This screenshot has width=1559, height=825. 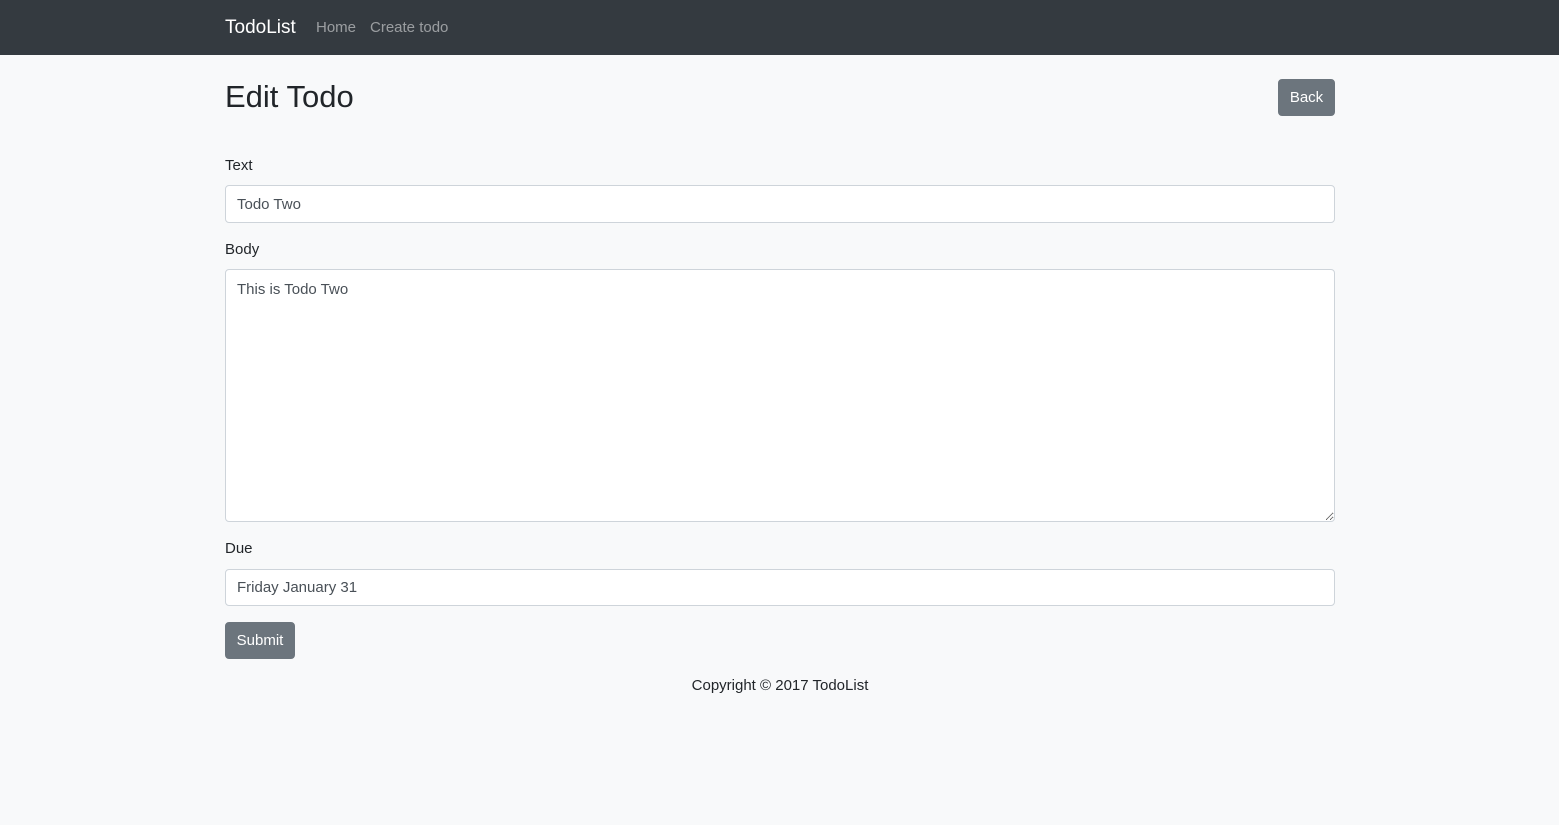 What do you see at coordinates (239, 548) in the screenshot?
I see `due-field-label: Due` at bounding box center [239, 548].